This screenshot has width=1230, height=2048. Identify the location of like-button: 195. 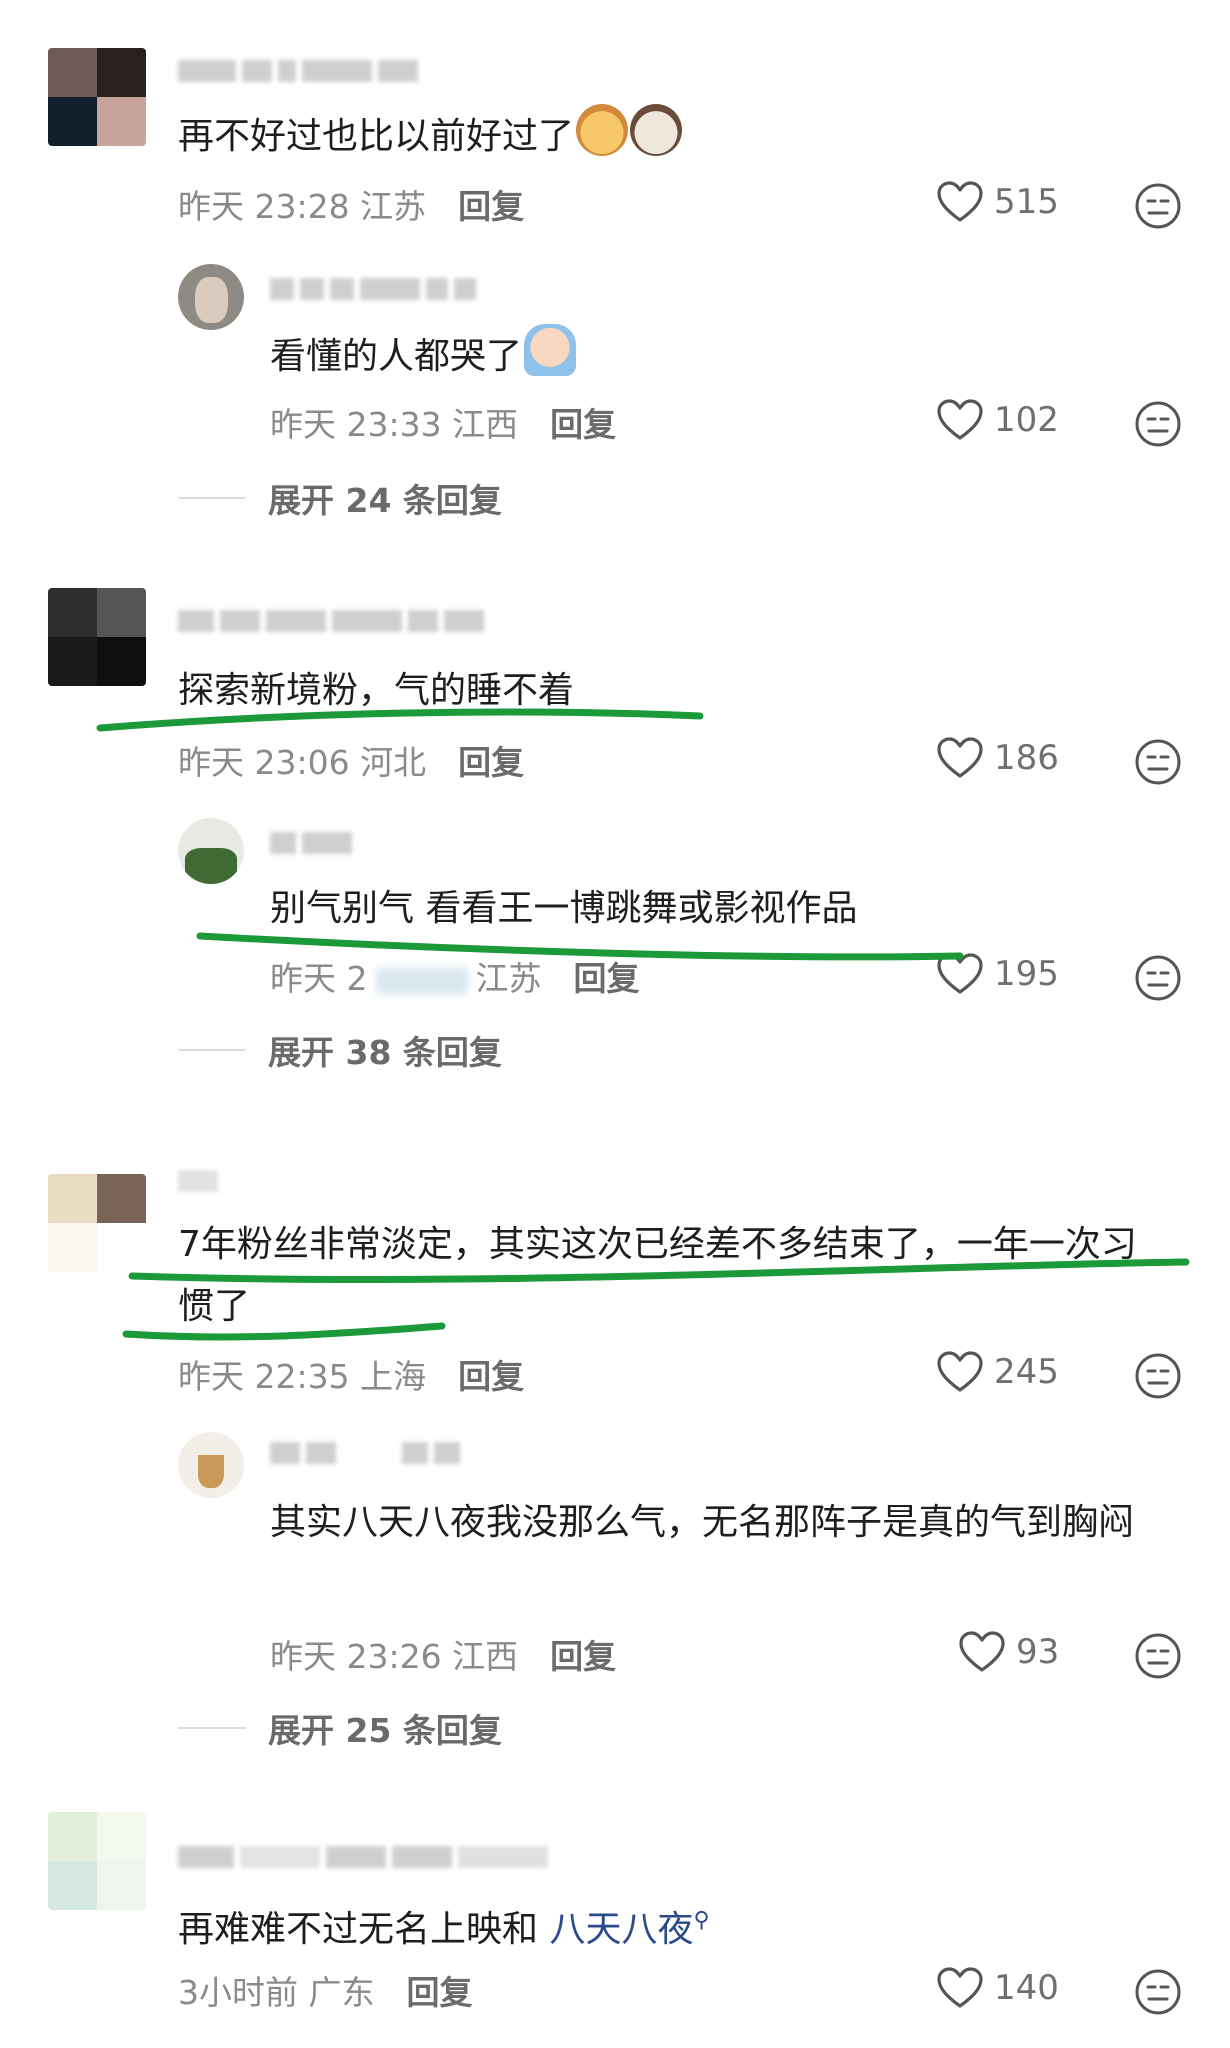
(997, 974).